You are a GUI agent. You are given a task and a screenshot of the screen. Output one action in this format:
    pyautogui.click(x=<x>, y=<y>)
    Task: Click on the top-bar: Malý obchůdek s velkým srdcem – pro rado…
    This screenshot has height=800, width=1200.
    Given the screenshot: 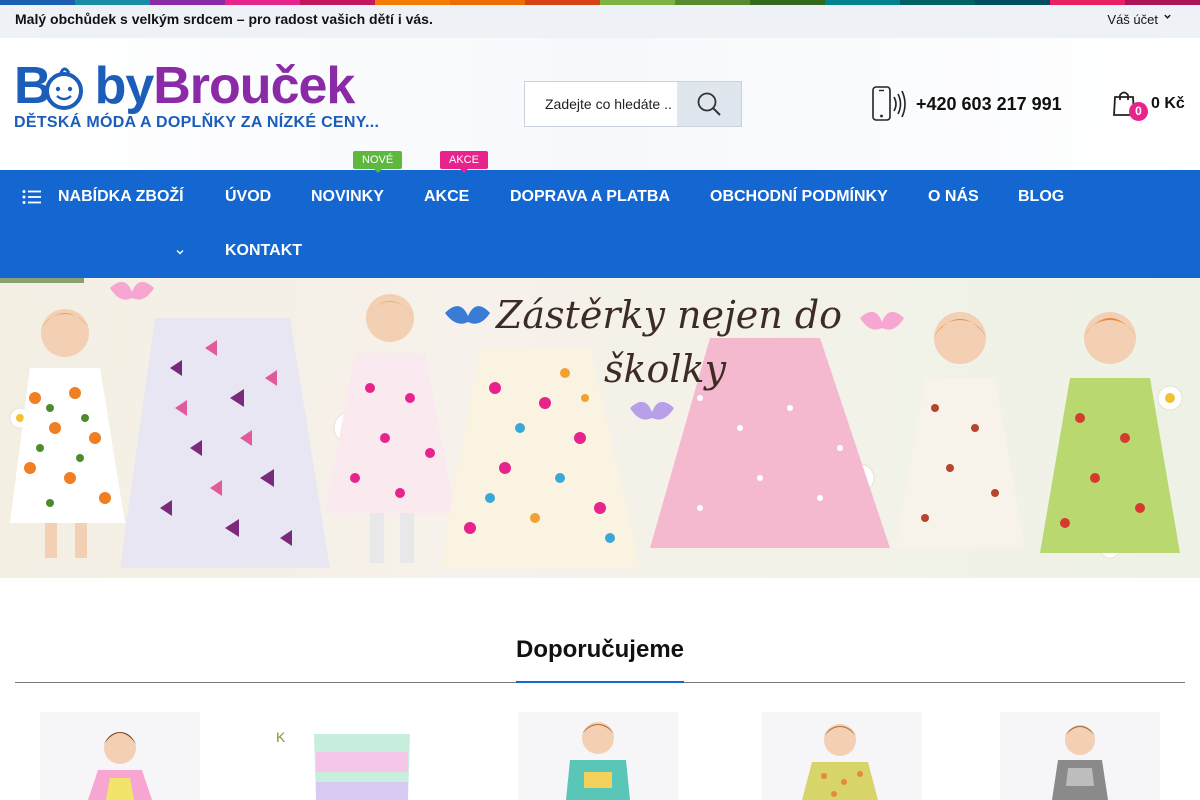 What is the action you would take?
    pyautogui.click(x=600, y=21)
    